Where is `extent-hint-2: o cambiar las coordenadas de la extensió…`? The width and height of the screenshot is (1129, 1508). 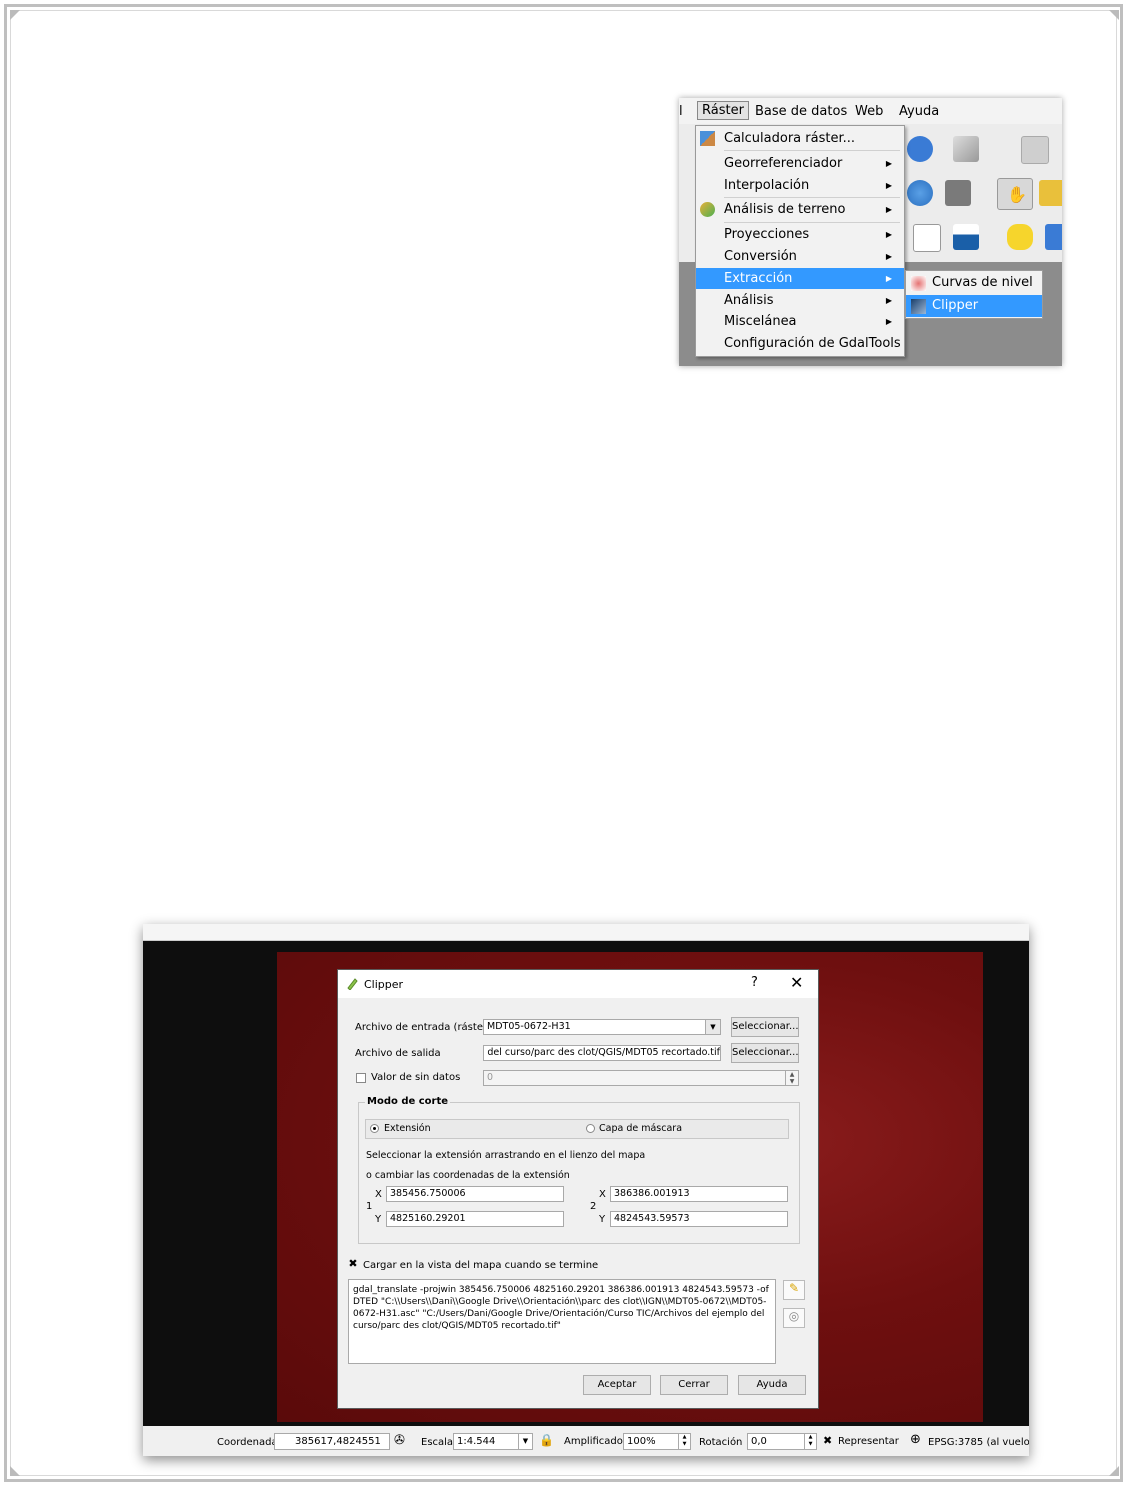
extent-hint-2: o cambiar las coordenadas de la extensió… is located at coordinates (468, 1175).